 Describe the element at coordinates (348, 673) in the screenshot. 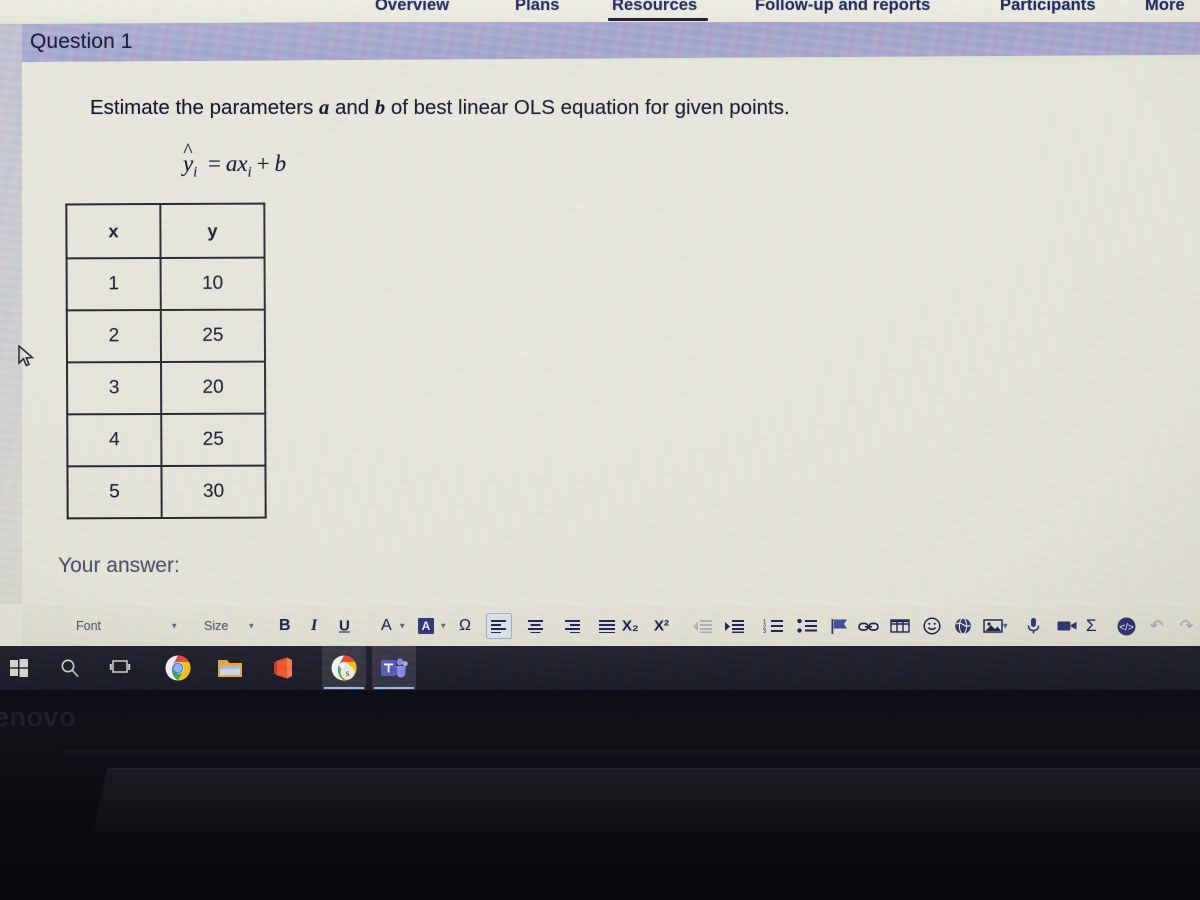

I see `svg-text: s` at that location.